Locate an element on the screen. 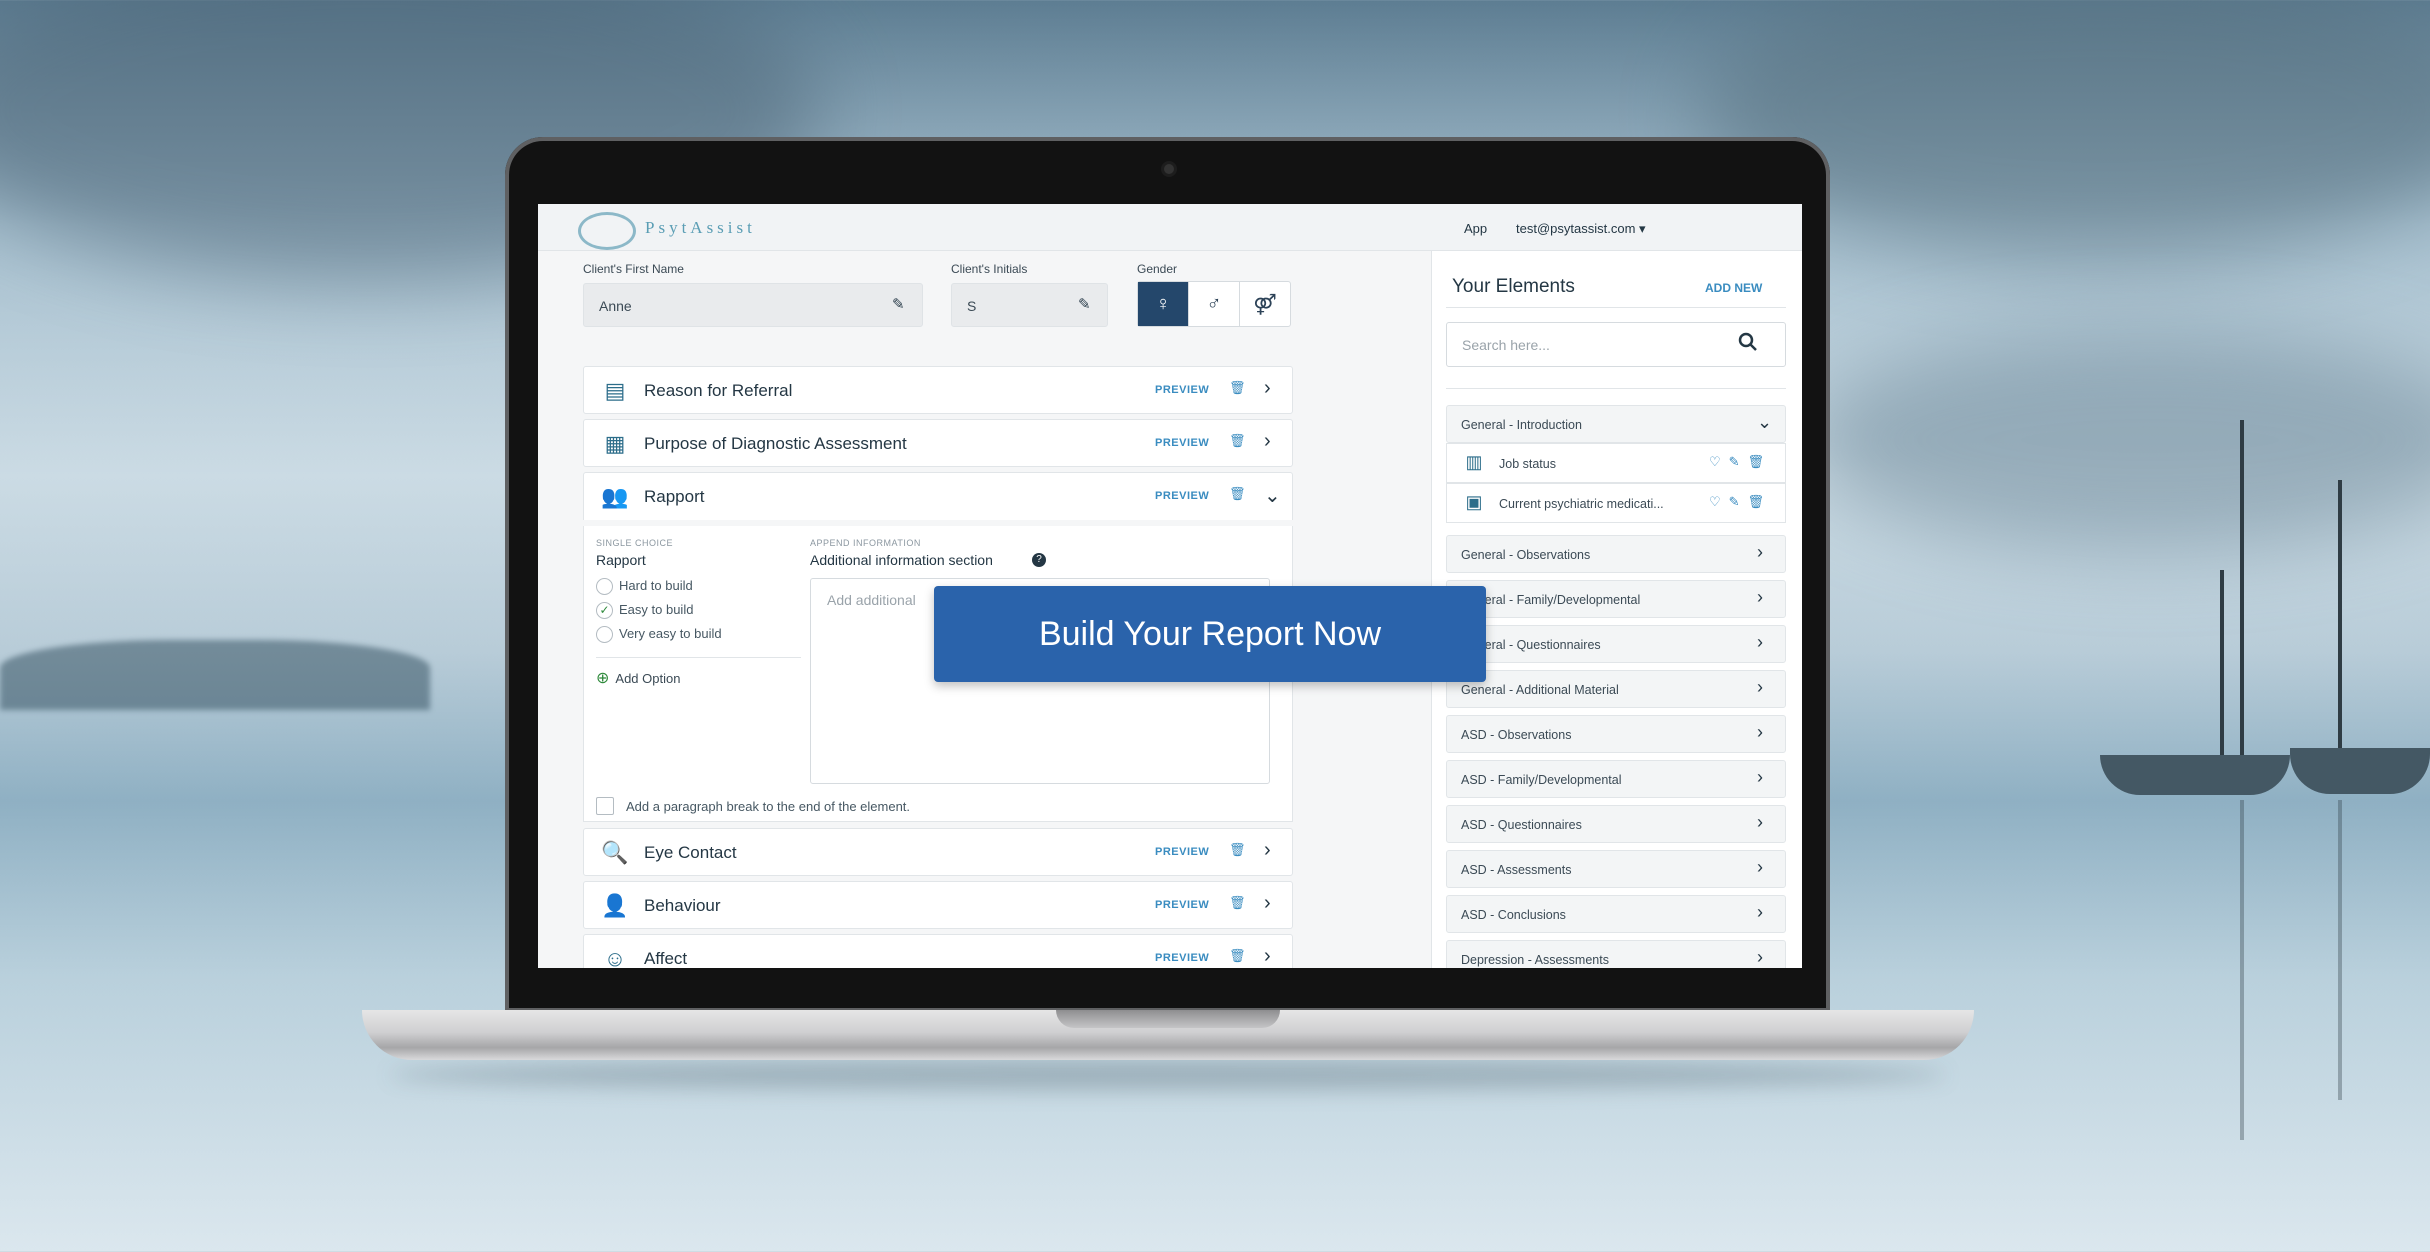 This screenshot has height=1252, width=2430. option-hard: Hard to build is located at coordinates (644, 587).